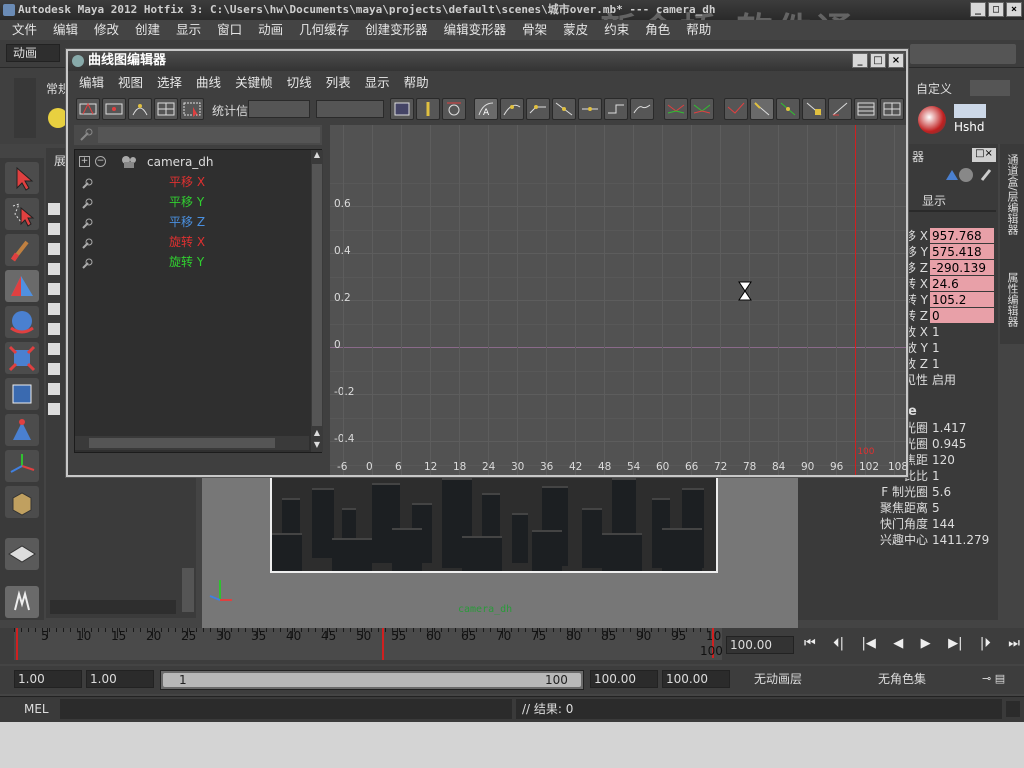 This screenshot has height=768, width=1024. What do you see at coordinates (1014, 646) in the screenshot?
I see `go-to-end-icon: ⏭` at bounding box center [1014, 646].